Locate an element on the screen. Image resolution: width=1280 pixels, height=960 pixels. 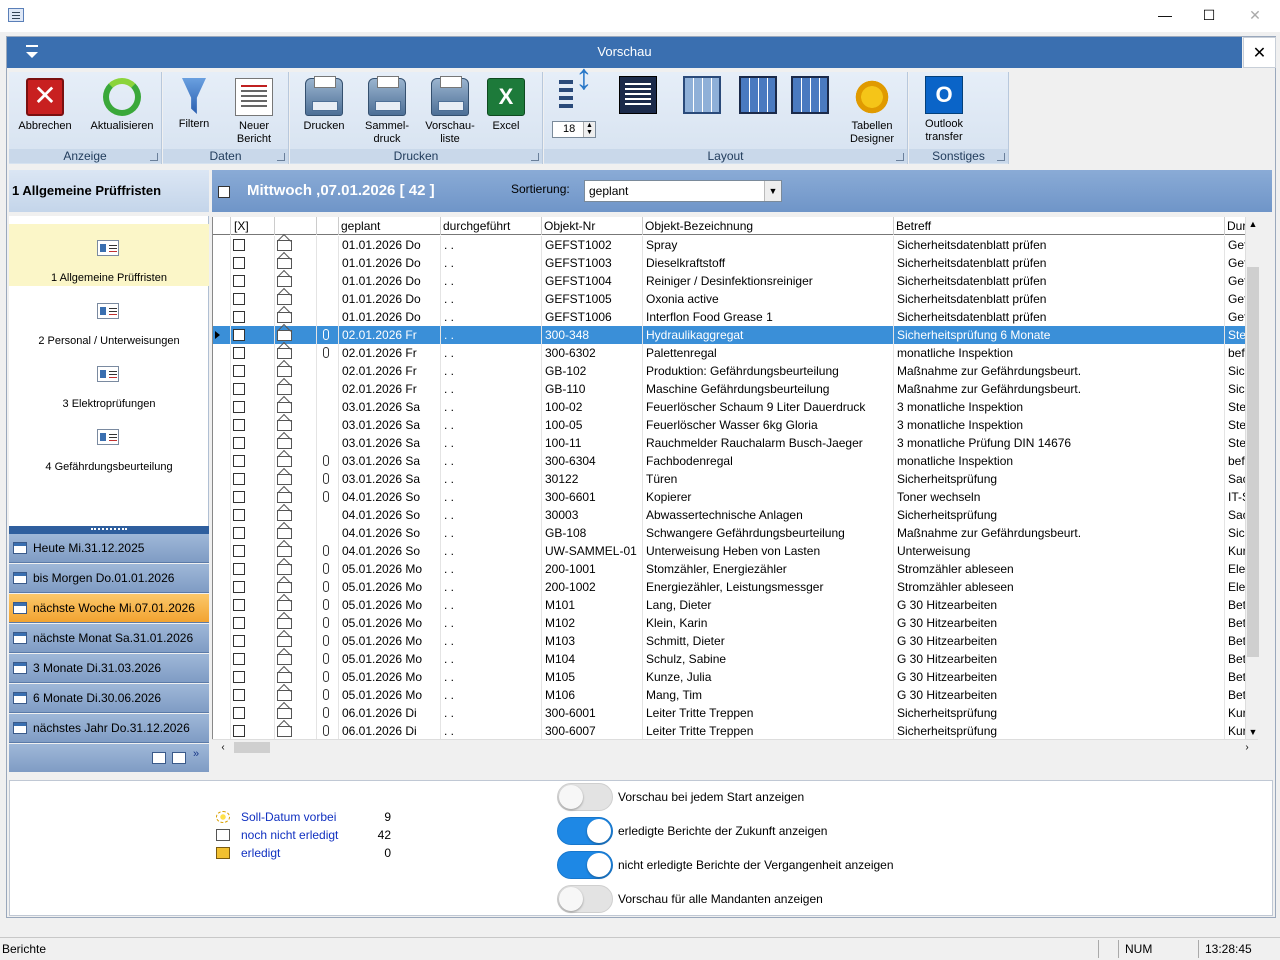
sort-select: geplant ▼ is located at coordinates (683, 191).